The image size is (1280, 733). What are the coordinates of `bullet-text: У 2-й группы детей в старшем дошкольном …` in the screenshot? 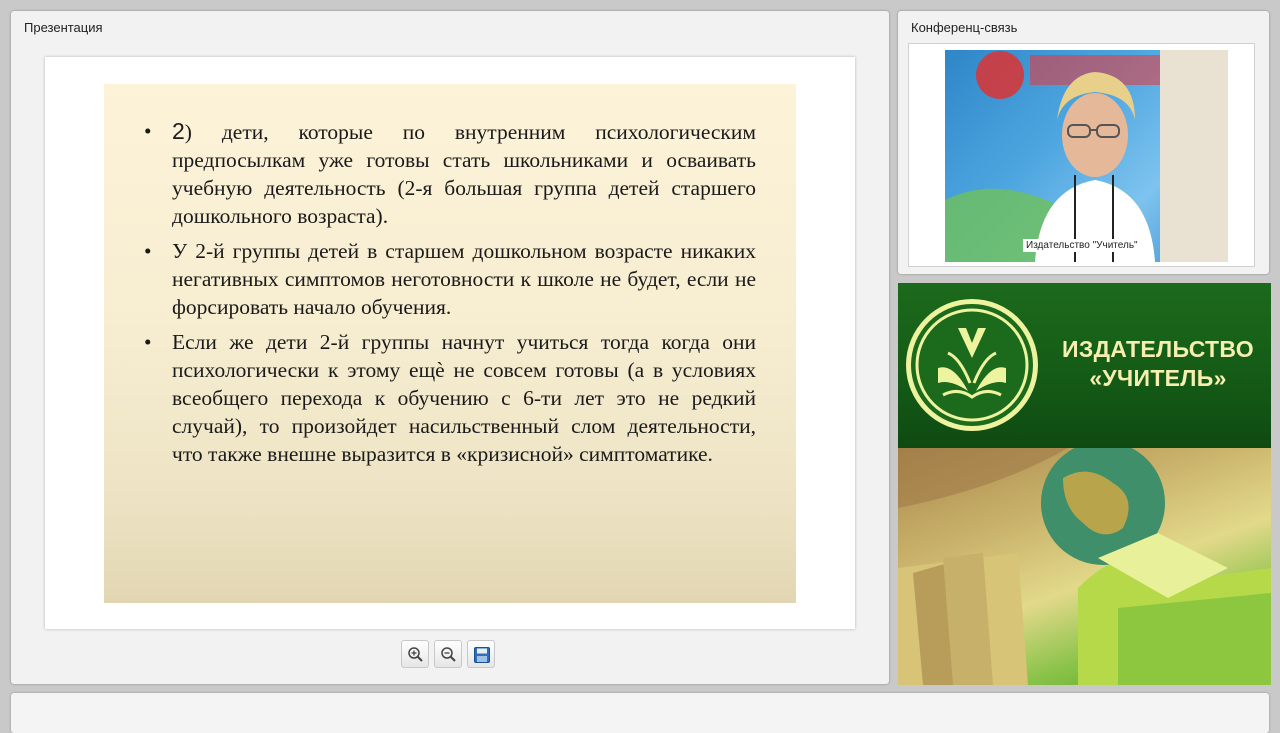 It's located at (464, 279).